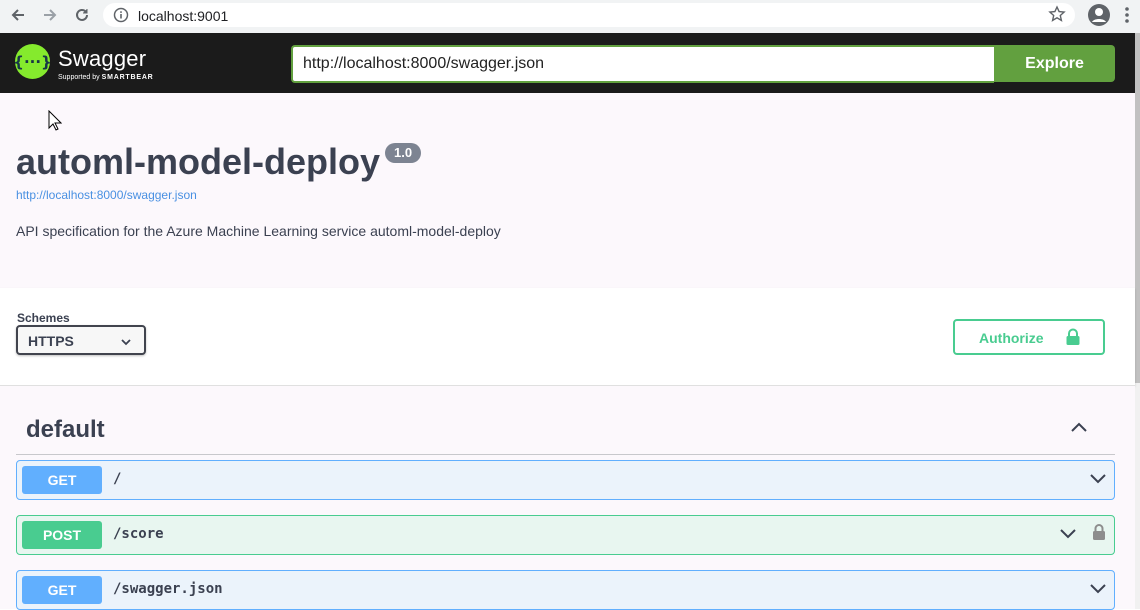  Describe the element at coordinates (43, 318) in the screenshot. I see `schemes-label: Schemes` at that location.